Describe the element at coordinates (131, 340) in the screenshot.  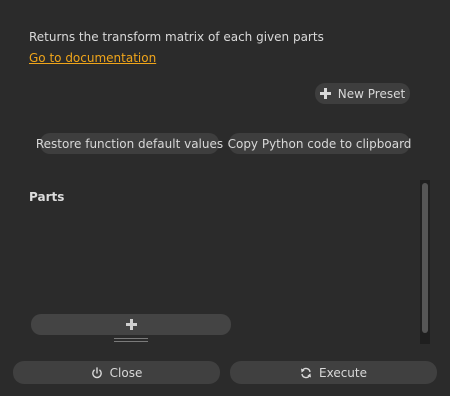
I see `resize-grip` at that location.